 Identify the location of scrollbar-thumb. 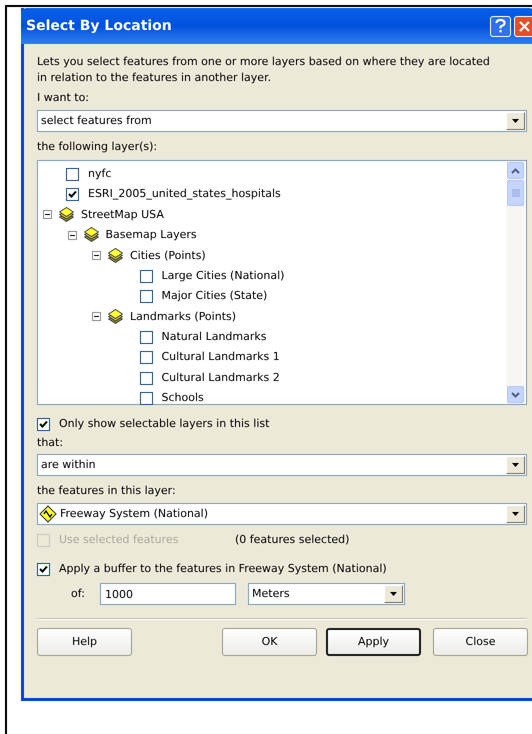
(515, 193).